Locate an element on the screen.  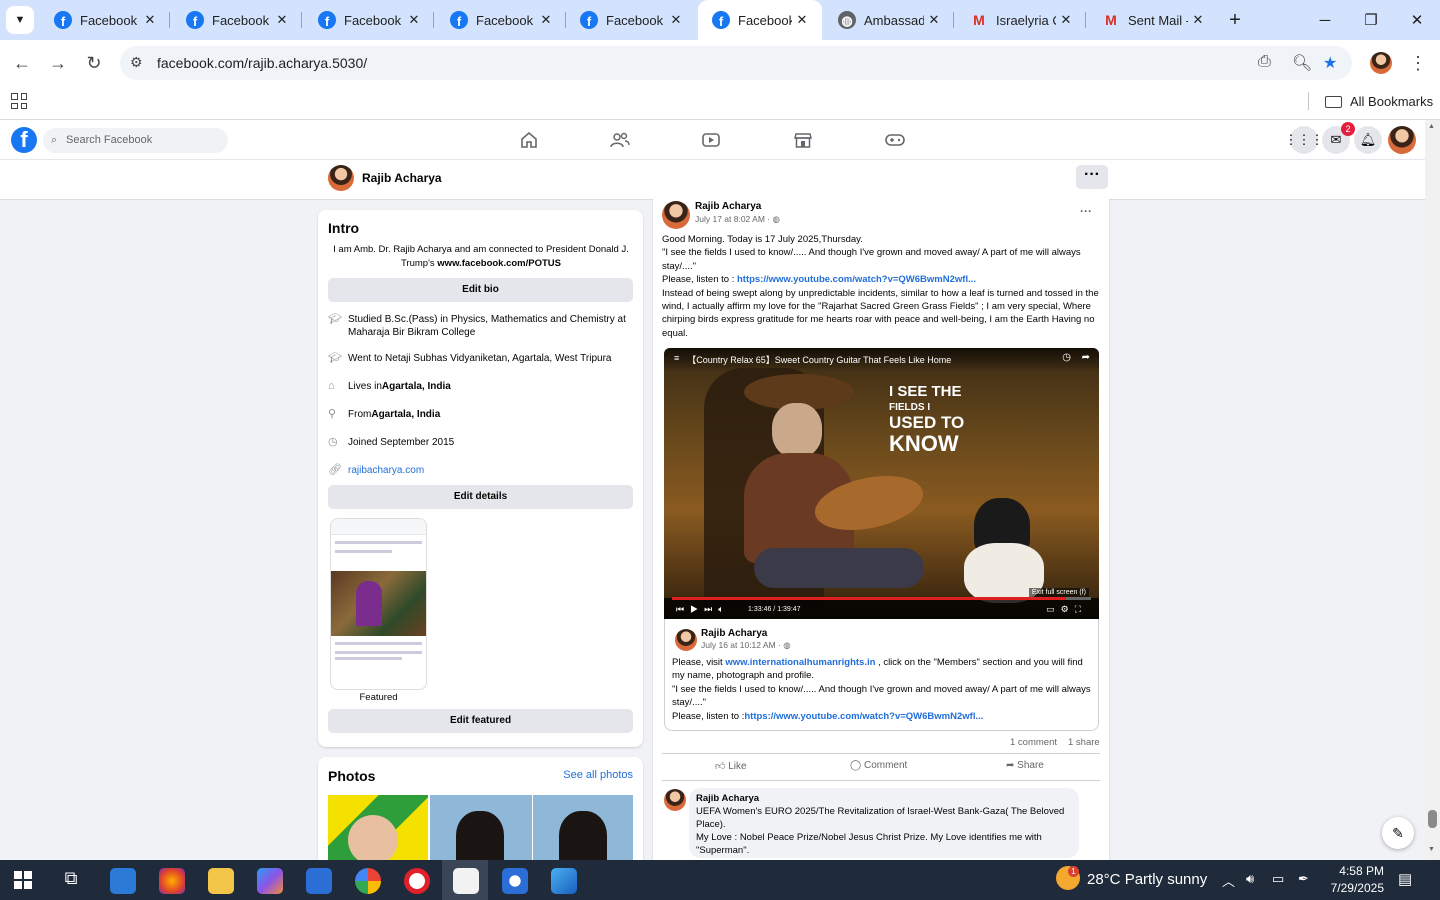
post-author-avatar is located at coordinates (676, 215).